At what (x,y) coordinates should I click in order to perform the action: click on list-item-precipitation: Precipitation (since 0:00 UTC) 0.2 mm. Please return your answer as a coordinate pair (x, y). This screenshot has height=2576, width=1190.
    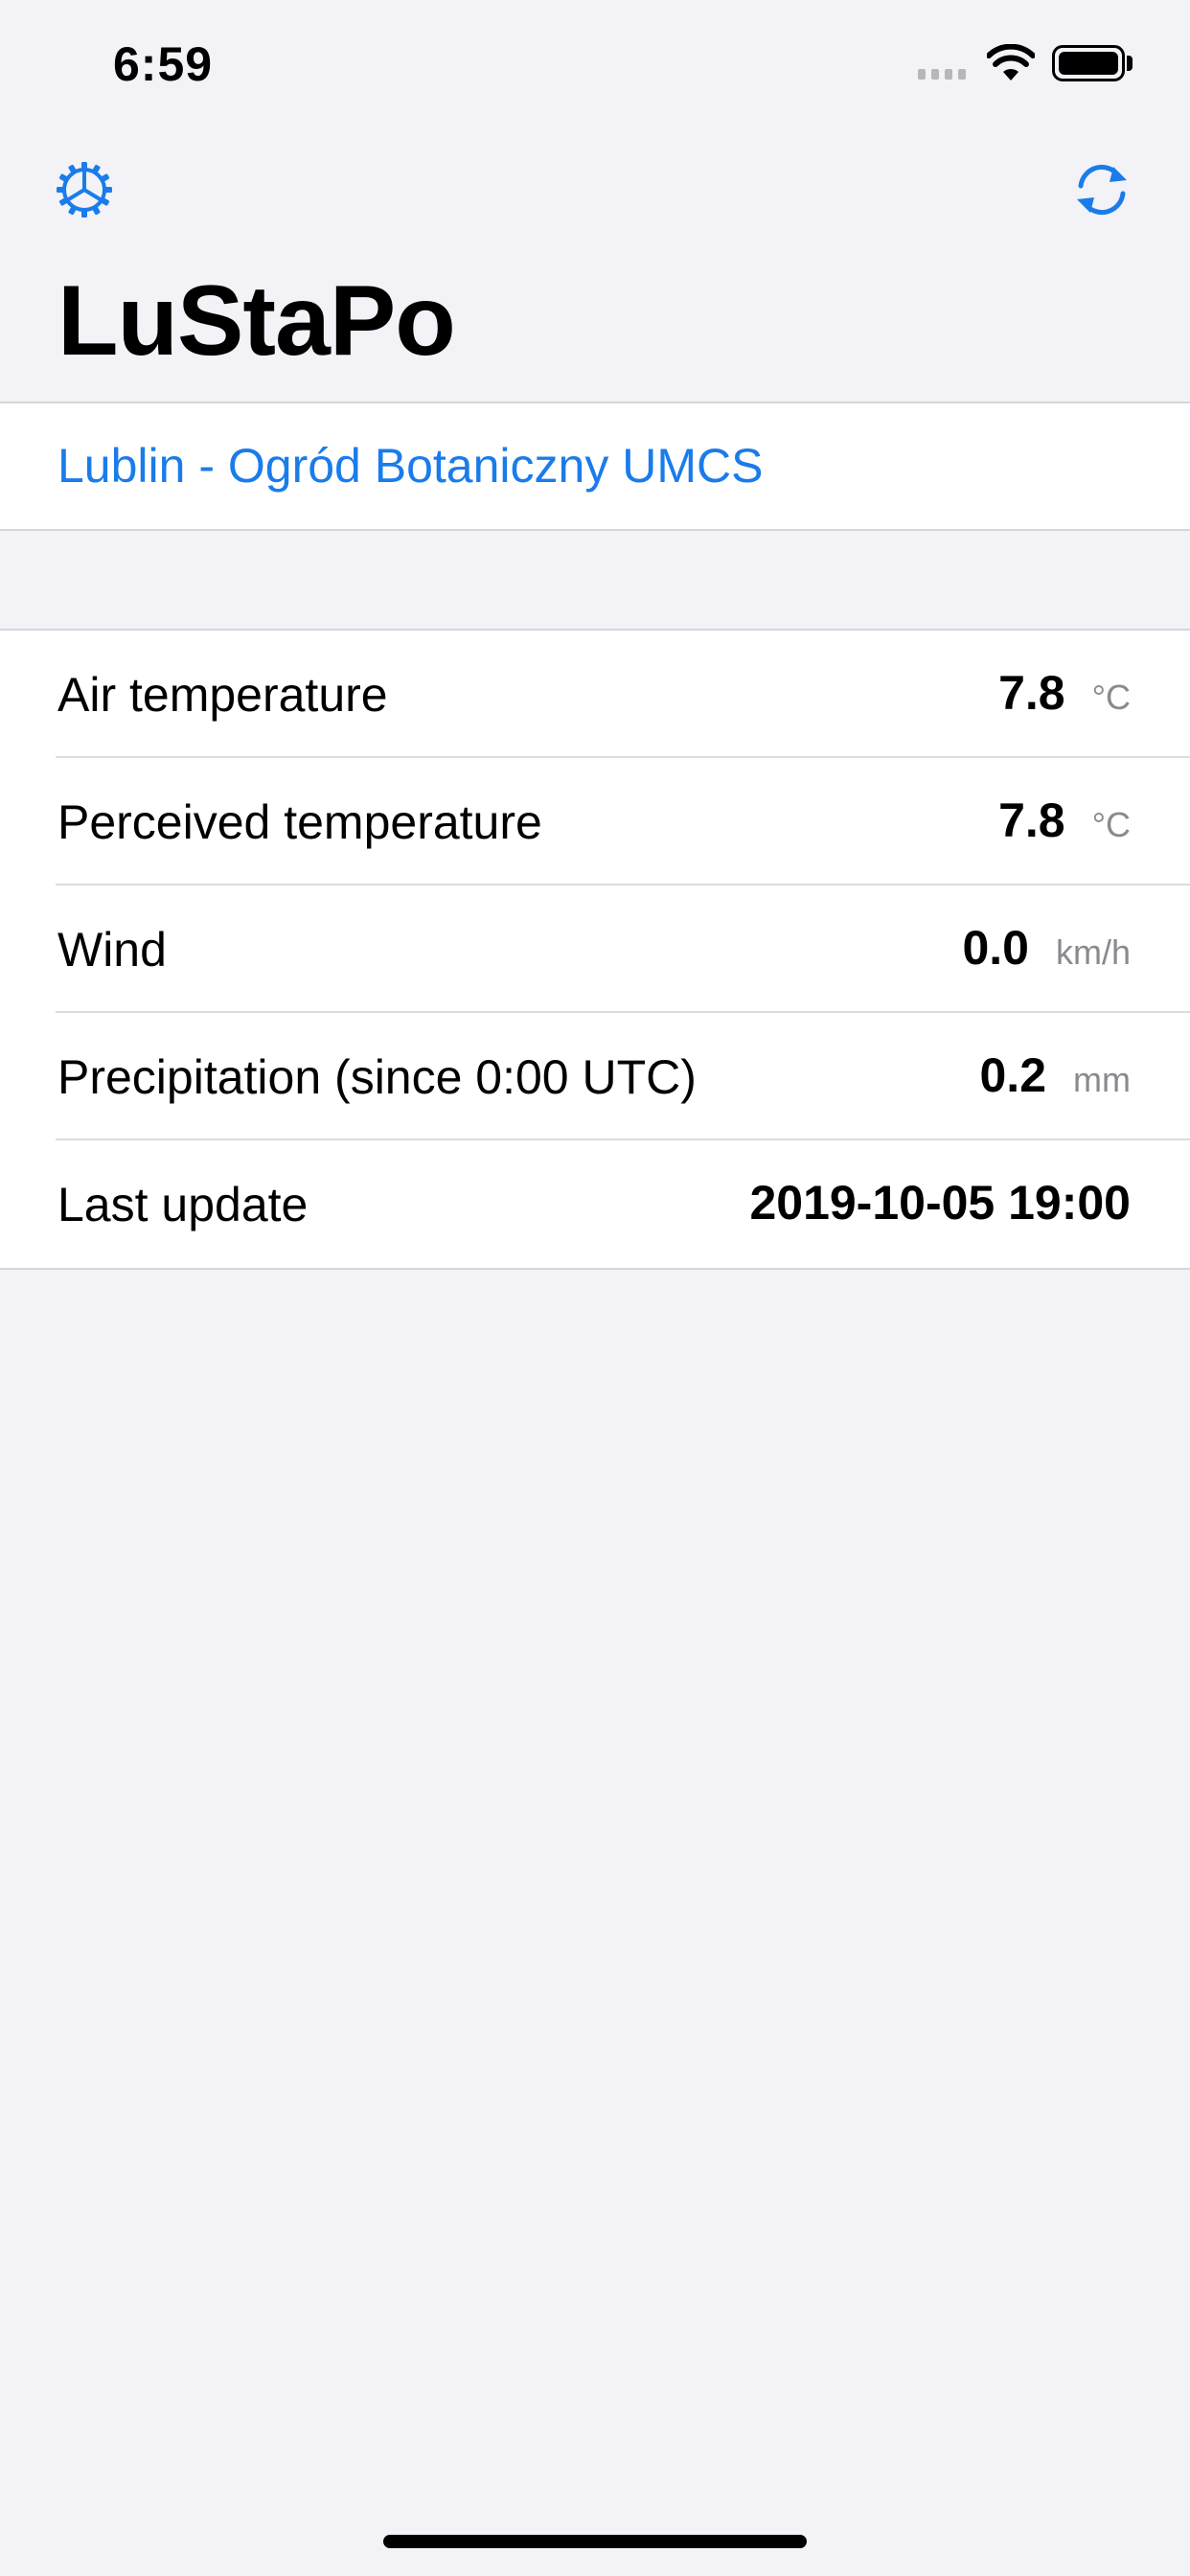
    Looking at the image, I should click on (595, 1076).